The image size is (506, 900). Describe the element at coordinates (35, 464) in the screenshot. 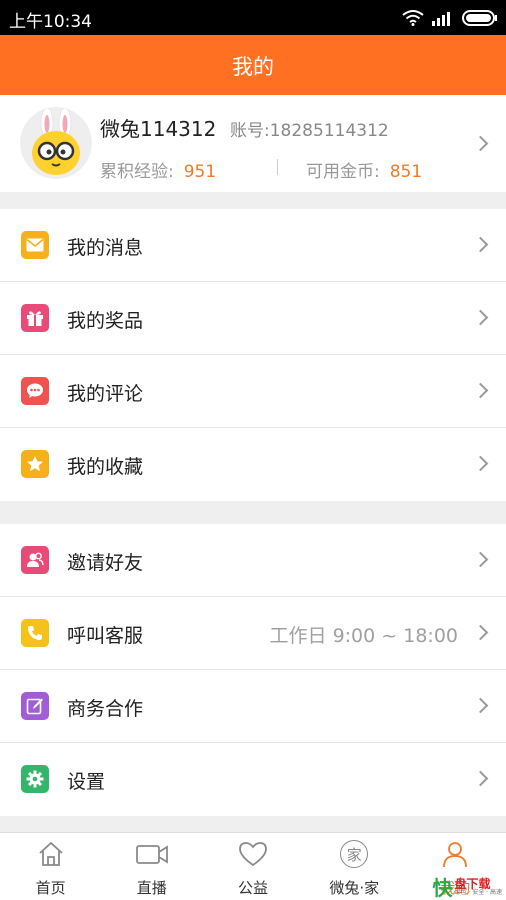

I see `star-icon` at that location.